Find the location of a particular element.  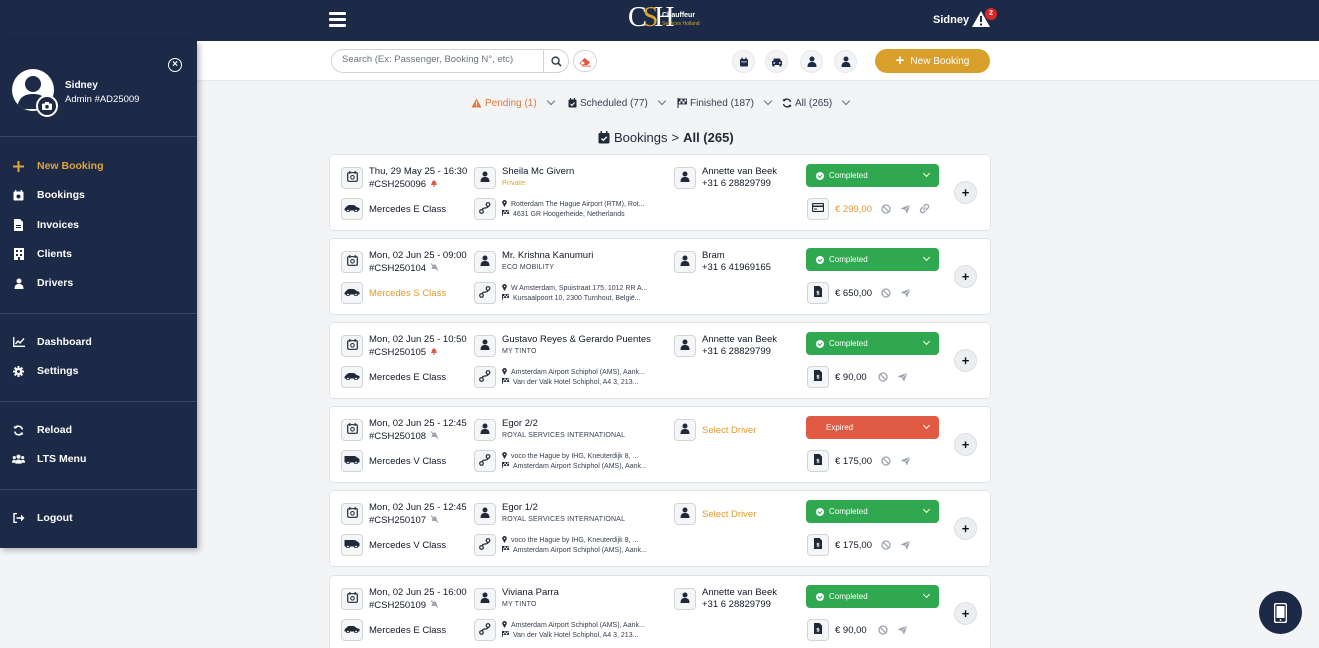

logo: CSH Chauffeur Services Holland is located at coordinates (664, 20).